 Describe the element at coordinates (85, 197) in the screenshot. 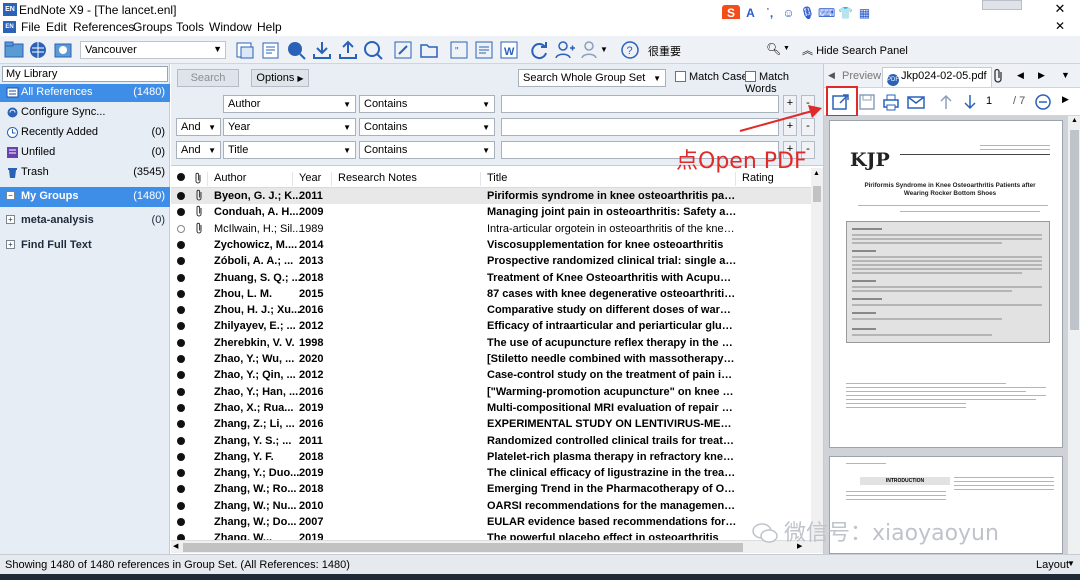

I see `group-header-my-groups: − My Groups (1480)` at that location.